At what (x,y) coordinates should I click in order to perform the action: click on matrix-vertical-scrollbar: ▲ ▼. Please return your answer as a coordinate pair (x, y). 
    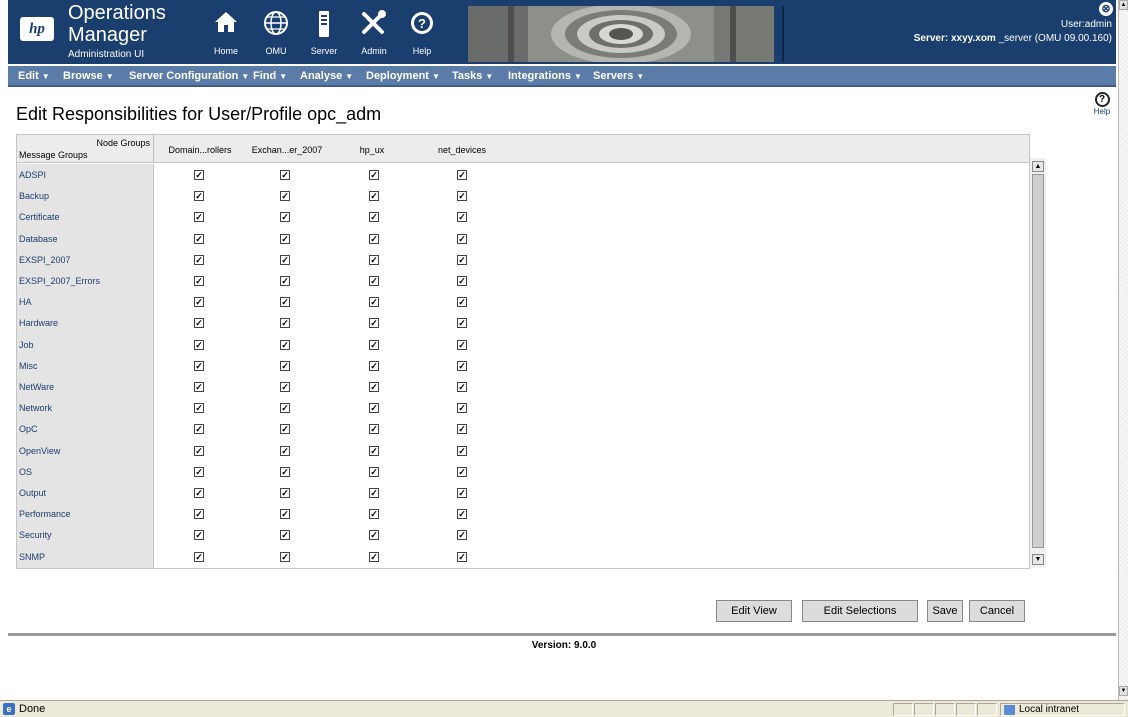
    Looking at the image, I should click on (1038, 363).